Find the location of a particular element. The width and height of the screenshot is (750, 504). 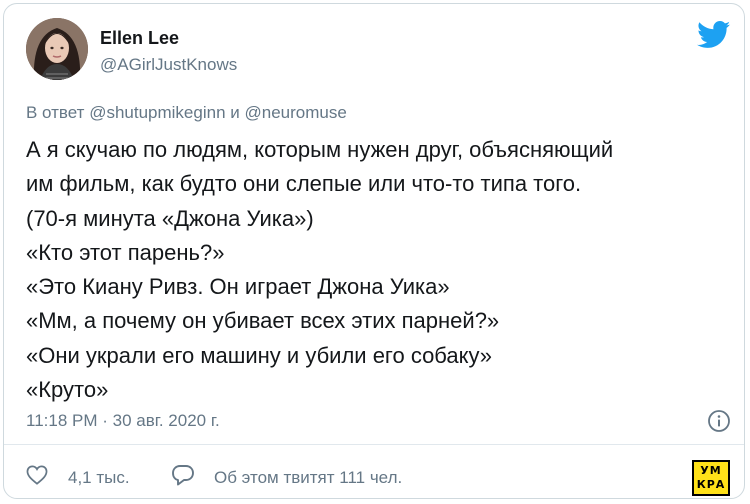

logo-line: КРА is located at coordinates (711, 484).